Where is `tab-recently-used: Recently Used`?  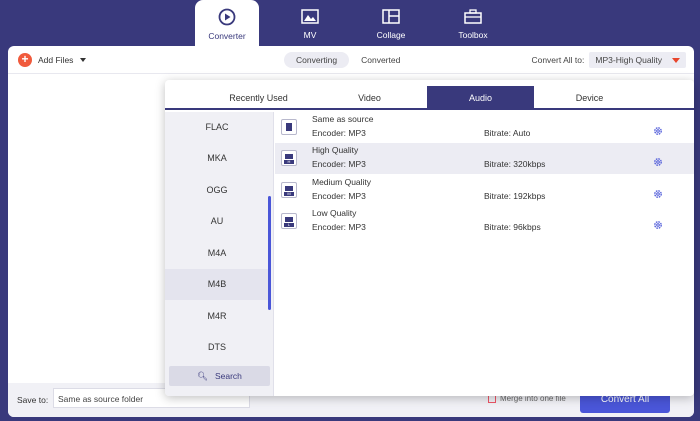
tab-recently-used: Recently Used is located at coordinates (258, 98).